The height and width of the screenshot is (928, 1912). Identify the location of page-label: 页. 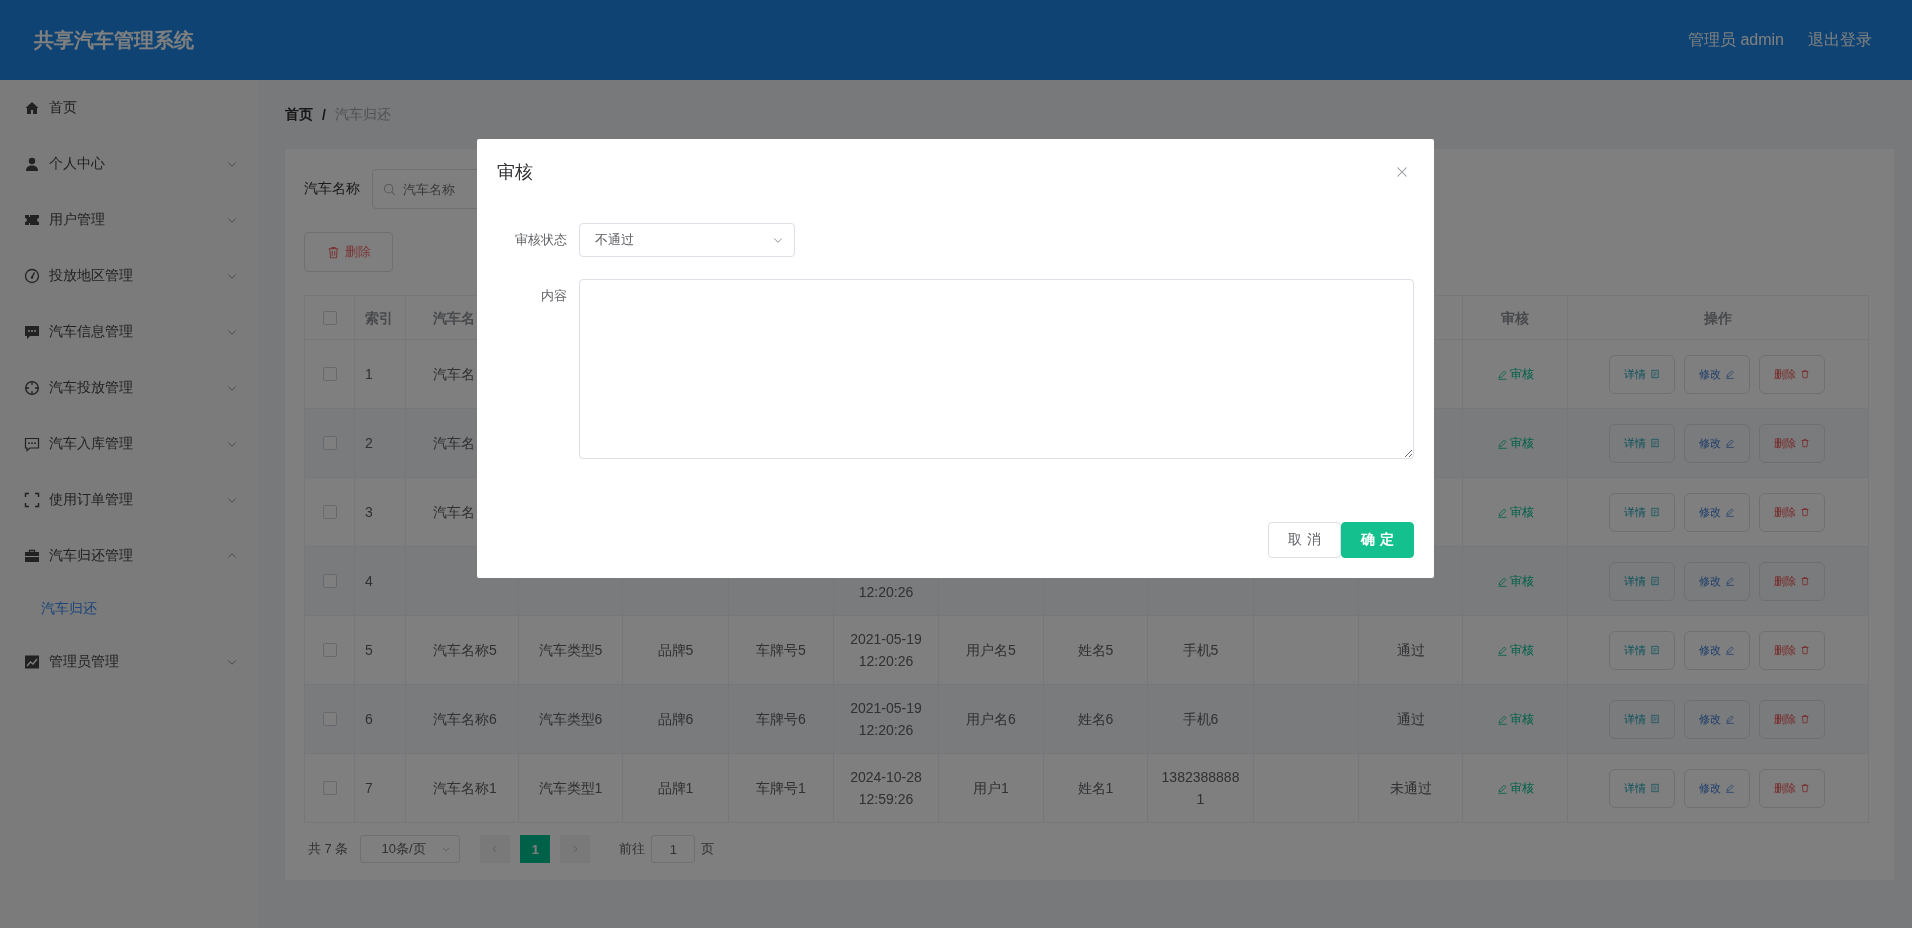
(708, 849).